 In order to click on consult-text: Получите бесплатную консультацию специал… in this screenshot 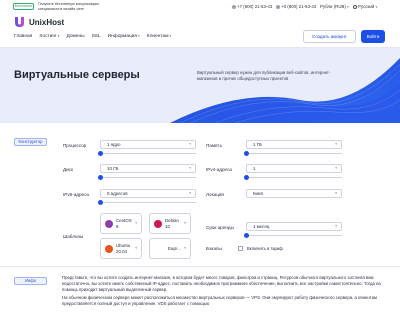, I will do `click(78, 6)`.